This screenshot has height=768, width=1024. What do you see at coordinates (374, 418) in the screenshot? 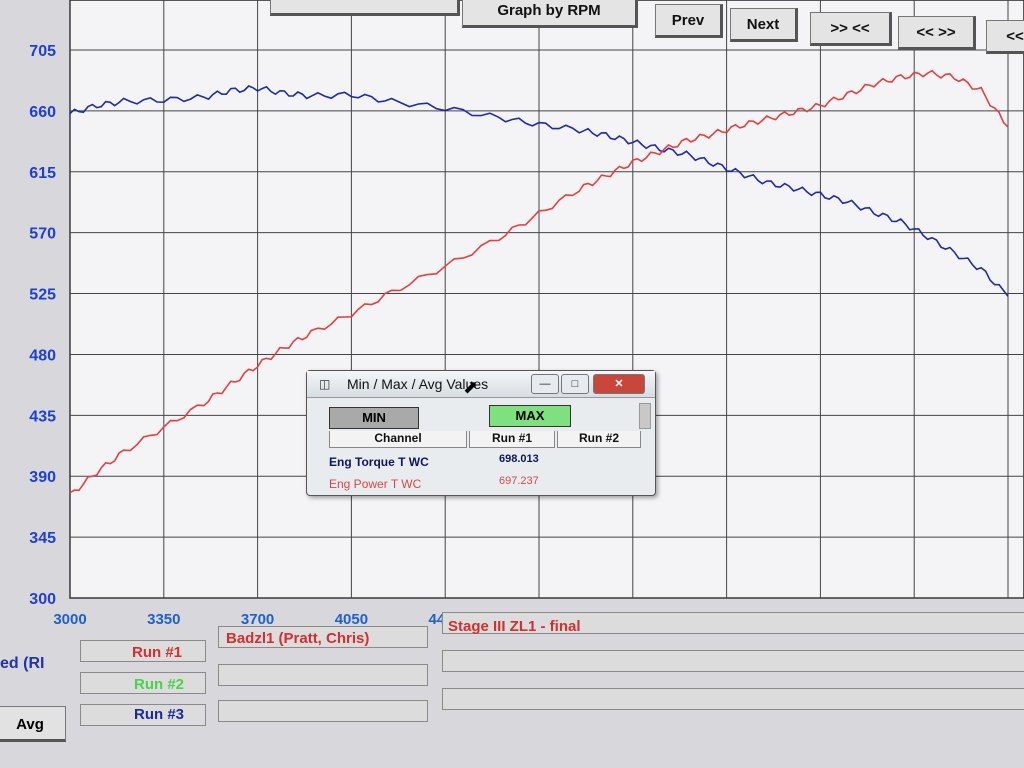
I see `min-button: MIN` at bounding box center [374, 418].